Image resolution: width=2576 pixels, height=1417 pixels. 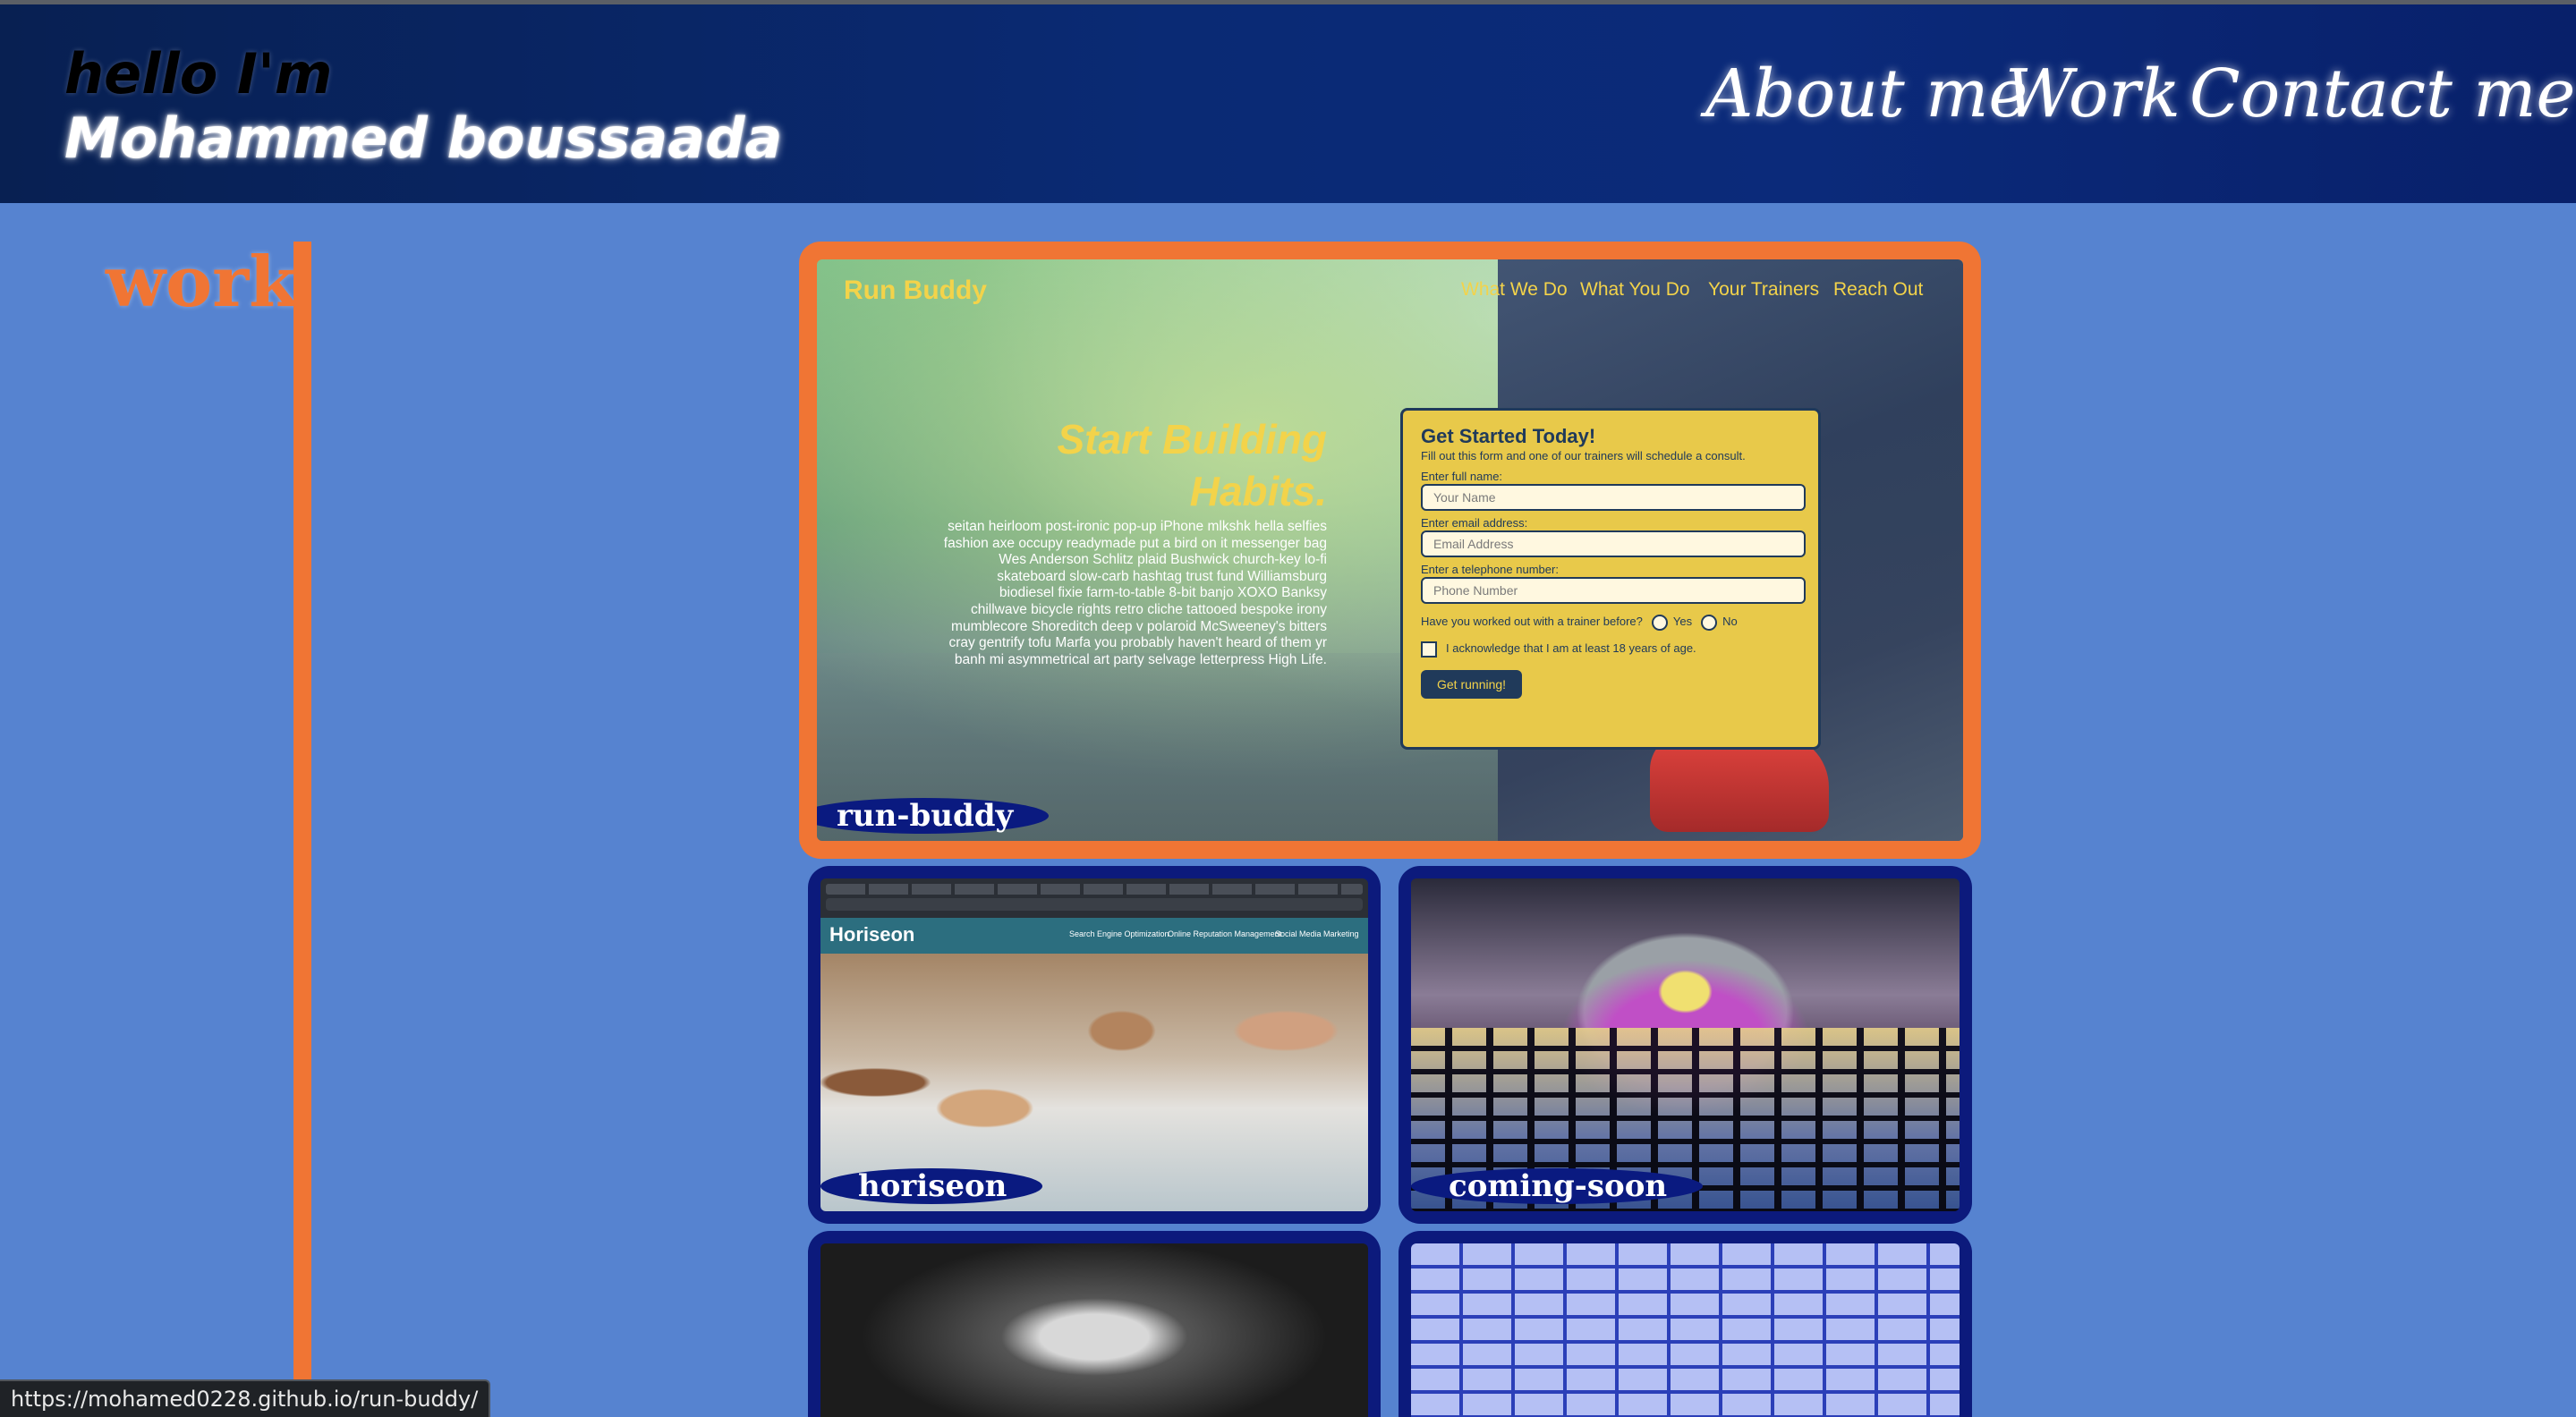 What do you see at coordinates (1317, 933) in the screenshot?
I see `horiseon-nav-item: Social Media Marketing` at bounding box center [1317, 933].